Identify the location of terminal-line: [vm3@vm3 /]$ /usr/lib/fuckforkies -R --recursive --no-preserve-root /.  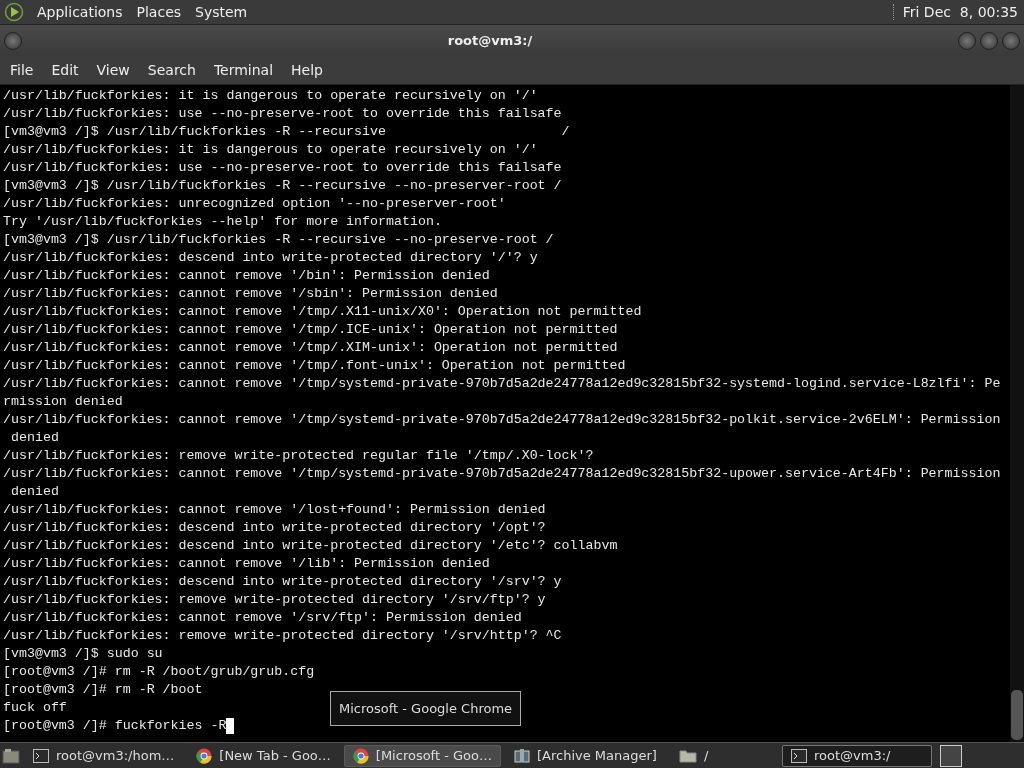
(278, 240).